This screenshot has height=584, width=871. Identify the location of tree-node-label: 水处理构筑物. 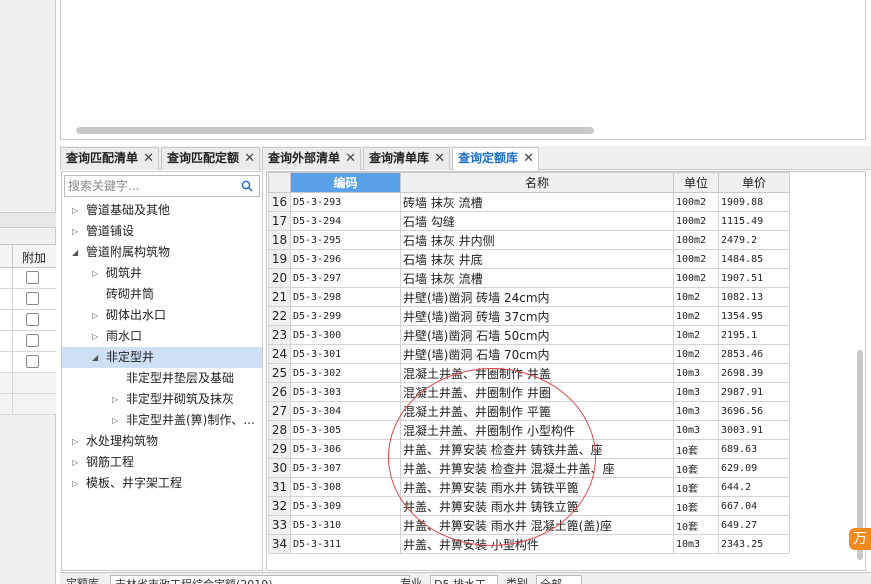
(122, 441).